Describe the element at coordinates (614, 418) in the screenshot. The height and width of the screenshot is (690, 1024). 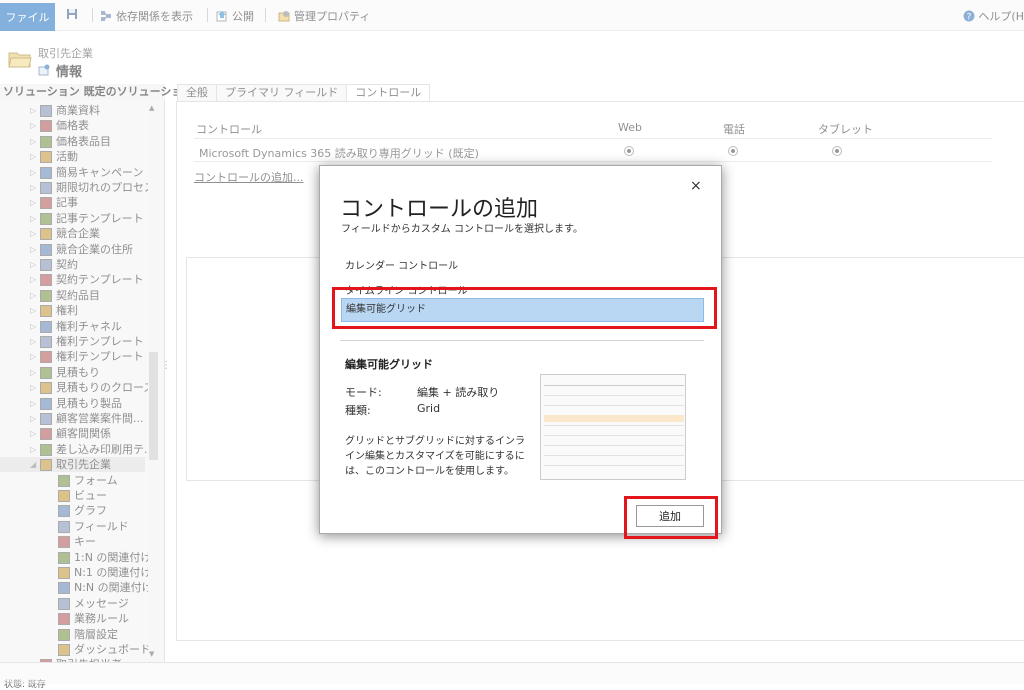
I see `preview-highlight-row` at that location.